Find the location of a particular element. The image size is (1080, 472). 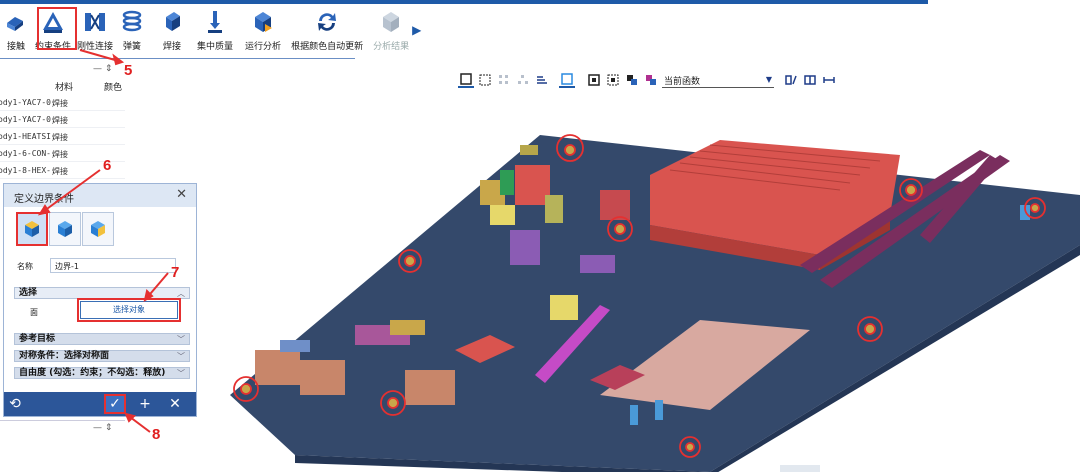

split-view-icon is located at coordinates (810, 80).